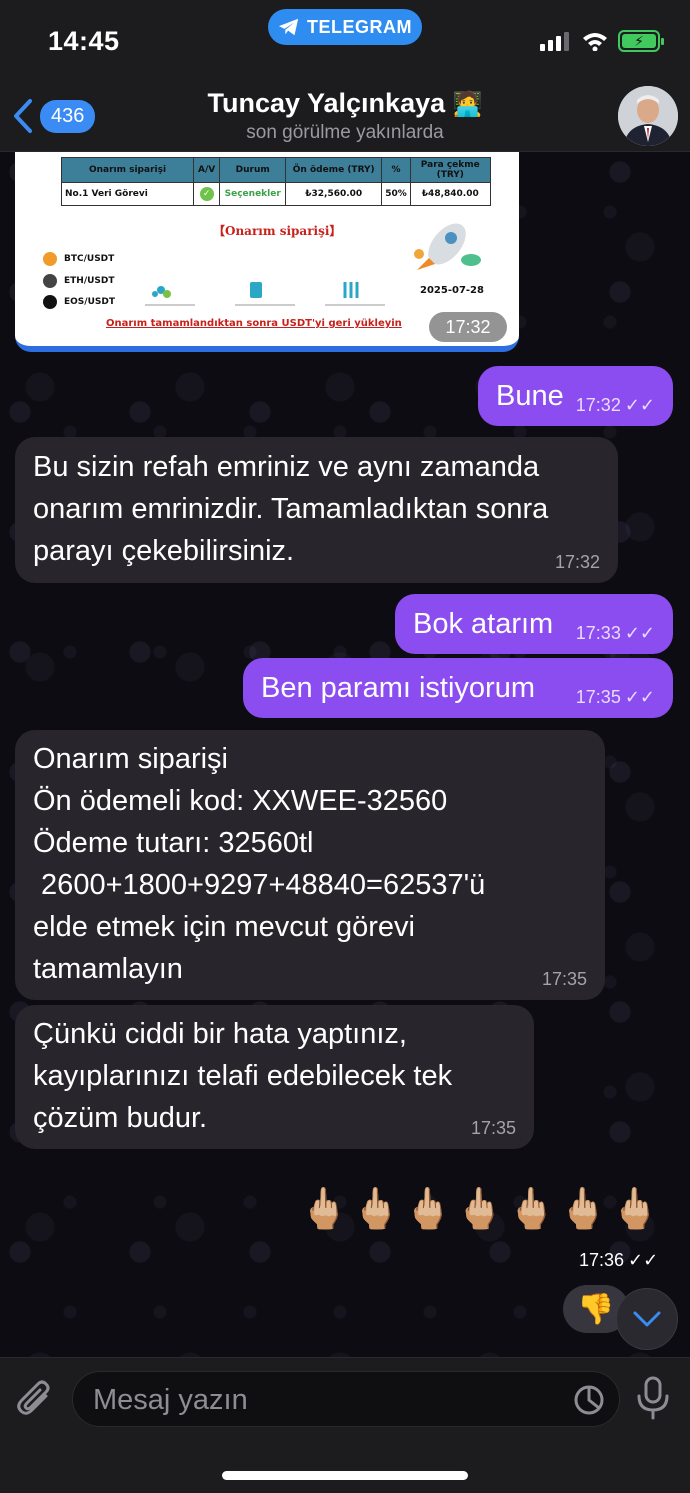  I want to click on telegram-pill-label: TELEGRAM, so click(359, 26).